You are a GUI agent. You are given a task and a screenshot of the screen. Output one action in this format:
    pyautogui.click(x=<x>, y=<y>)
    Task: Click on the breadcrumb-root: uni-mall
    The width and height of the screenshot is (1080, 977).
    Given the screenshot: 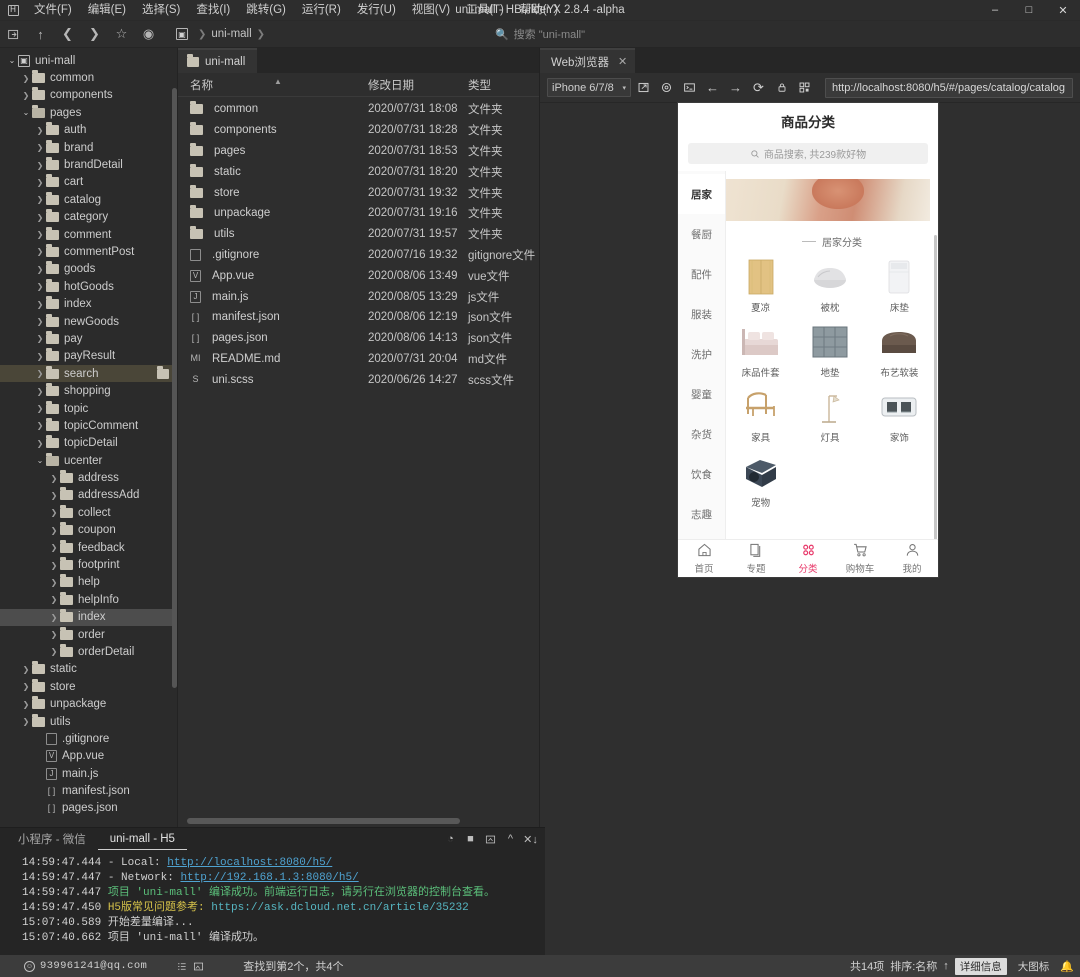 What is the action you would take?
    pyautogui.click(x=231, y=34)
    